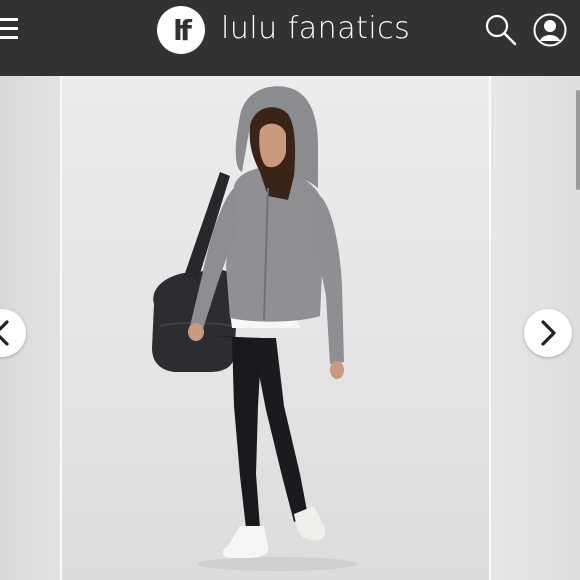  I want to click on left-shoe, so click(245, 542).